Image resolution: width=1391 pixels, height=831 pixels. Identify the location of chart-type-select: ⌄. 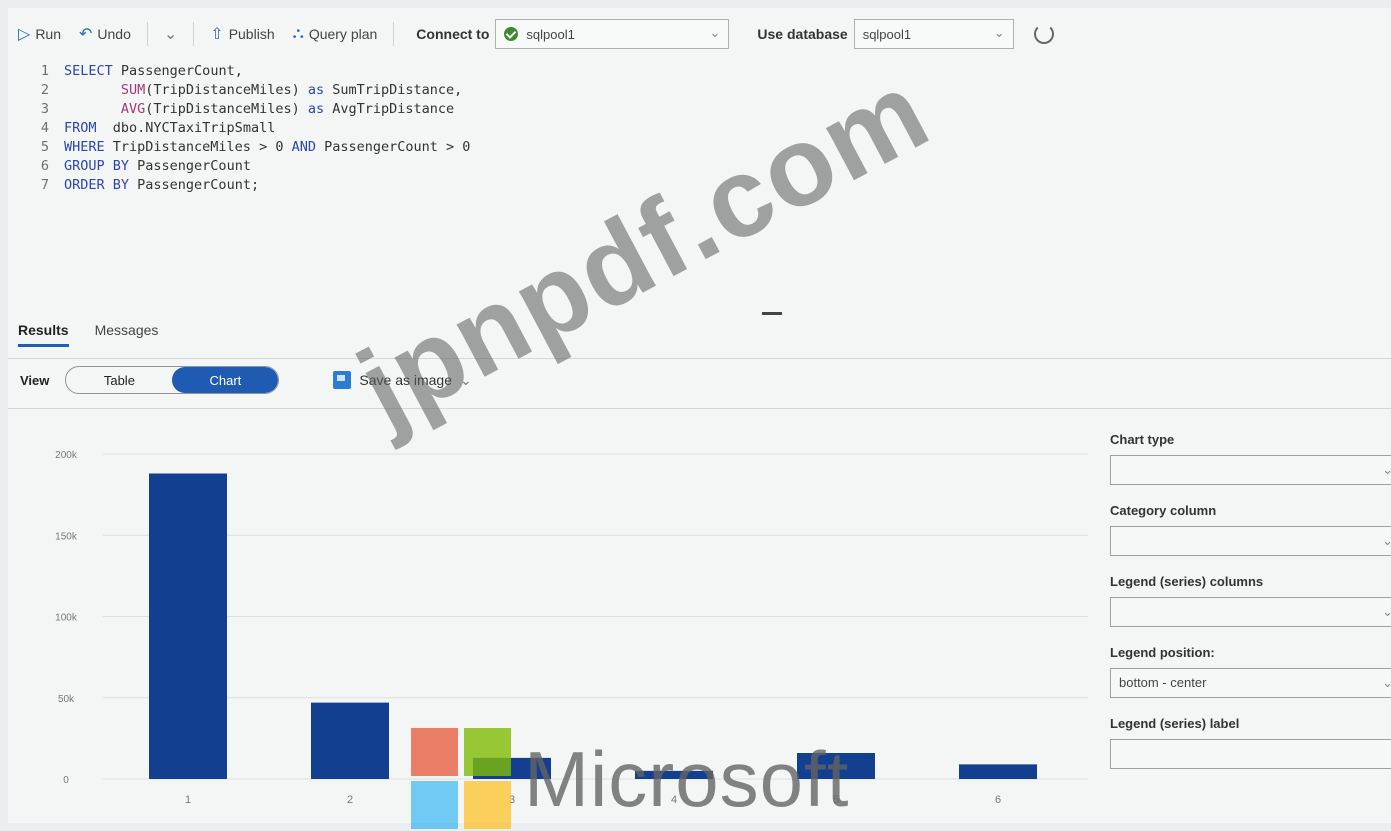
(1250, 470).